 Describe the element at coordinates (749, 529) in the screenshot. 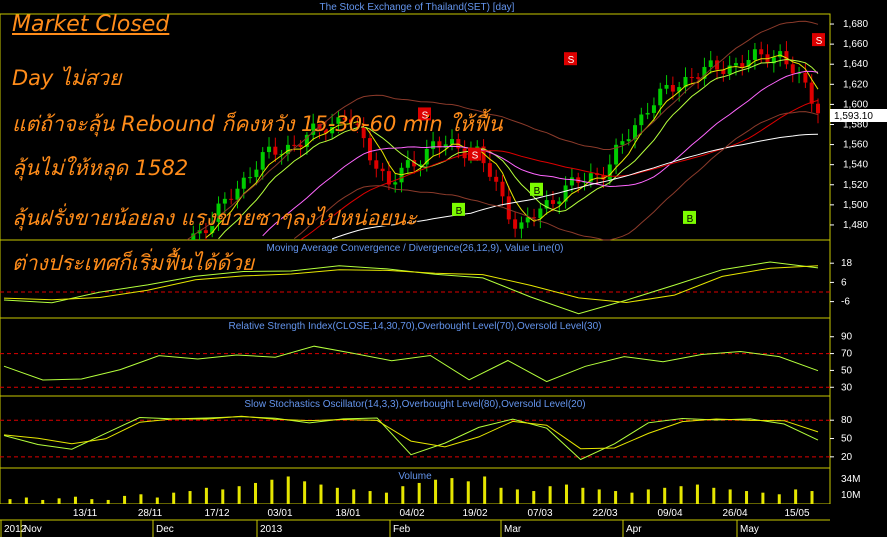

I see `month-tick-label: May` at that location.